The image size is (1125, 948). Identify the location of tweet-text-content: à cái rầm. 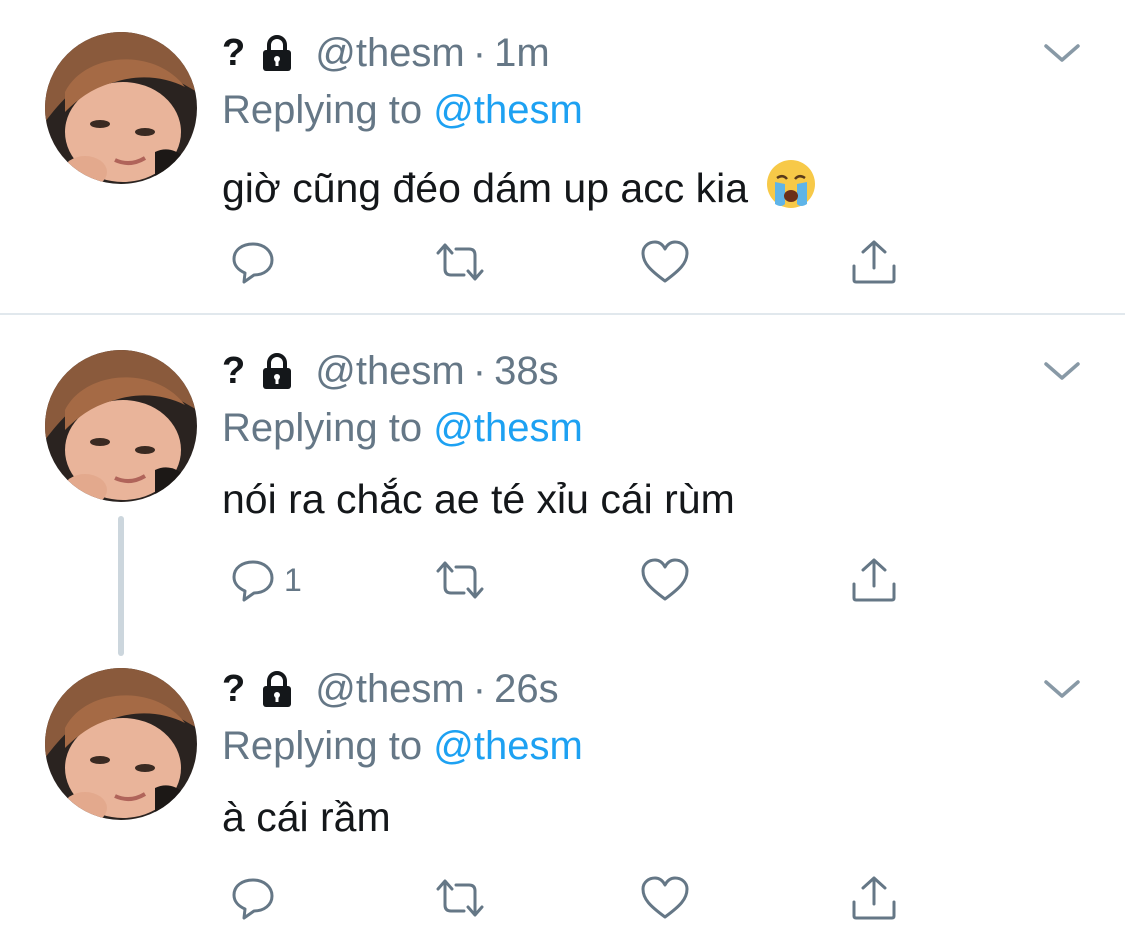
(306, 817).